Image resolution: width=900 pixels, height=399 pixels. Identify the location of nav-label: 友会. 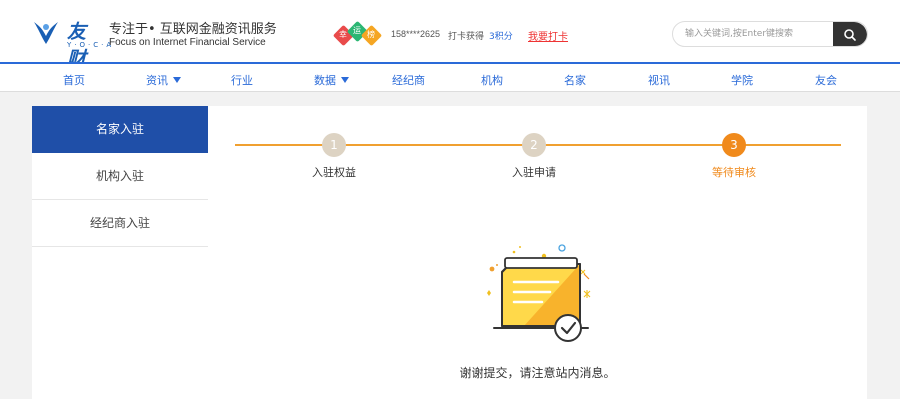
(826, 80).